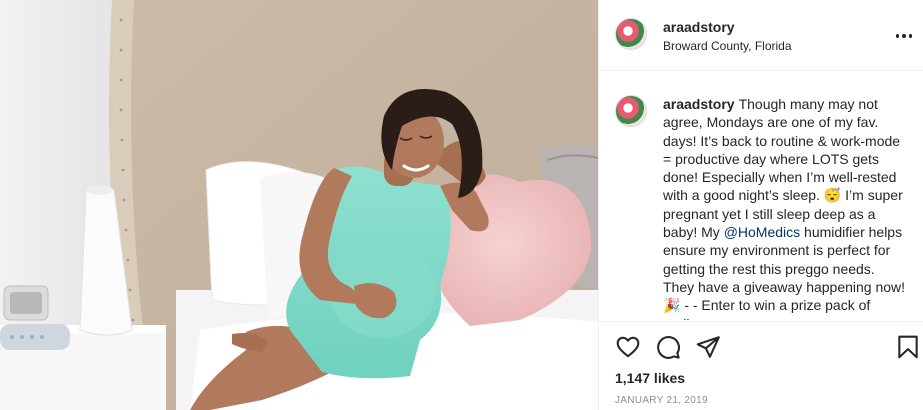 The height and width of the screenshot is (410, 923). Describe the element at coordinates (668, 347) in the screenshot. I see `comment-icon` at that location.